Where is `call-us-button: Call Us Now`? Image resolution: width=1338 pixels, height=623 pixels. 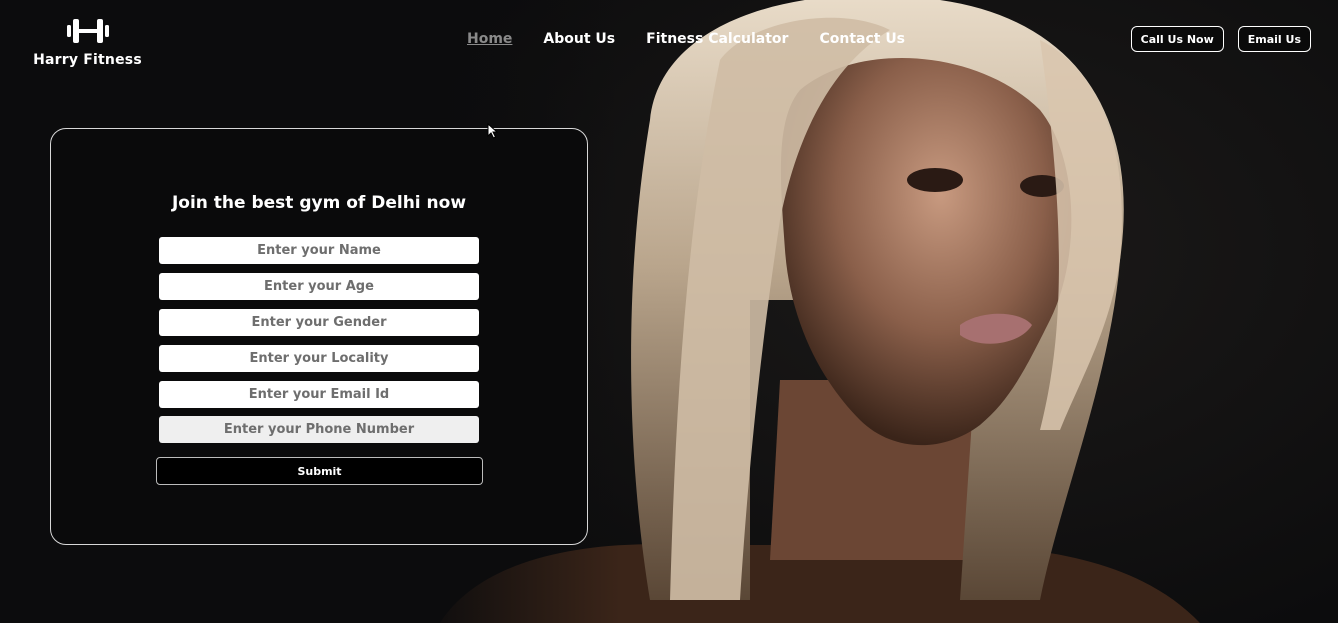 call-us-button: Call Us Now is located at coordinates (1177, 39).